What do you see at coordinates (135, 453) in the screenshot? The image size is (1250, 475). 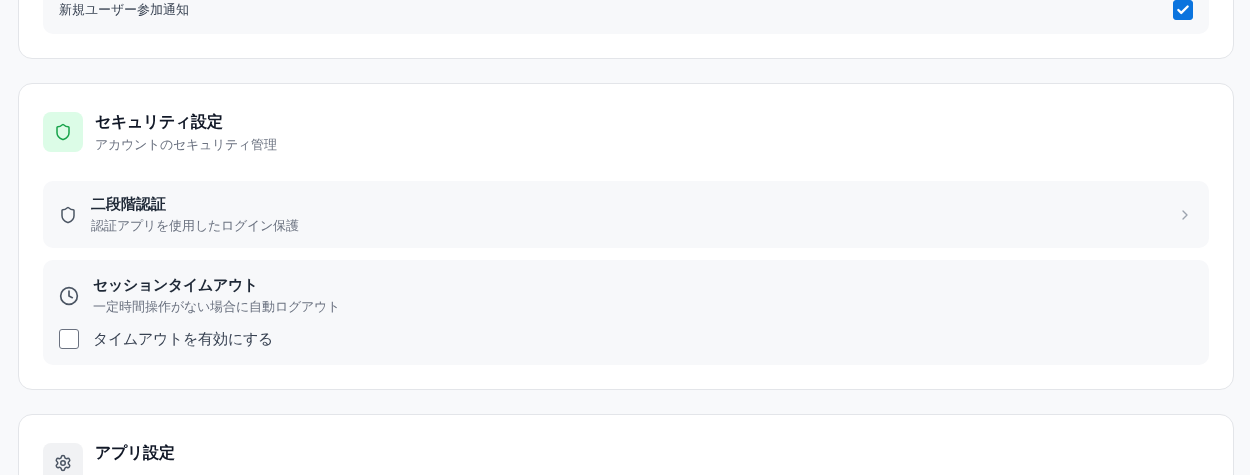 I see `section-title: アプリ設定` at bounding box center [135, 453].